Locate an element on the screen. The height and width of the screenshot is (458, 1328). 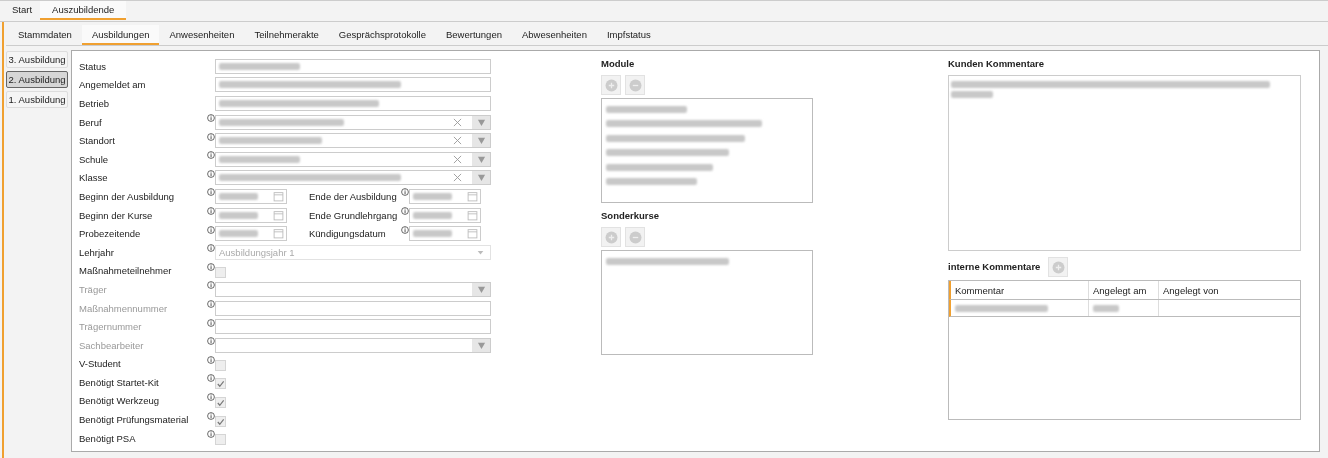
top-tab: Start is located at coordinates (22, 10).